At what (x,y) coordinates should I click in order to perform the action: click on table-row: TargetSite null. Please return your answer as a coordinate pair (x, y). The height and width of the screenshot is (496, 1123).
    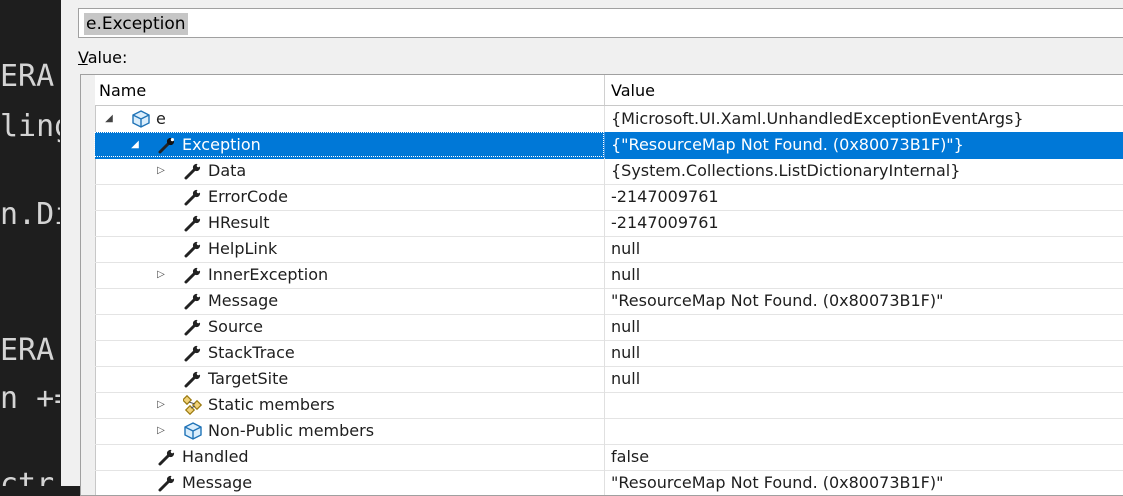
    Looking at the image, I should click on (609, 379).